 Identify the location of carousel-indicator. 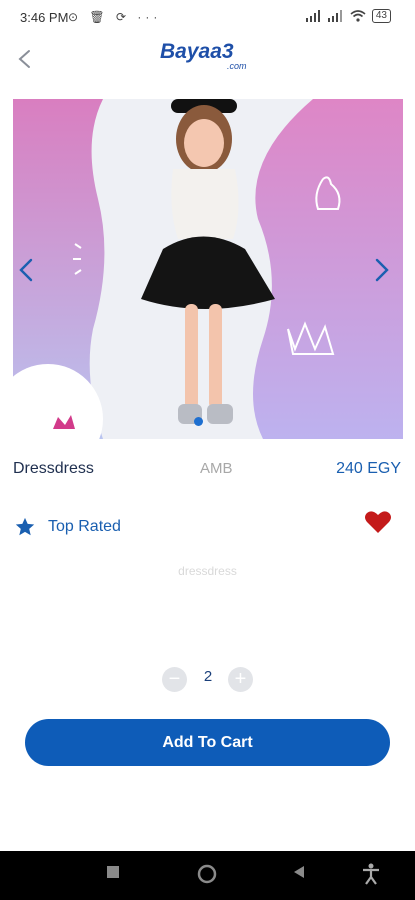
(198, 421).